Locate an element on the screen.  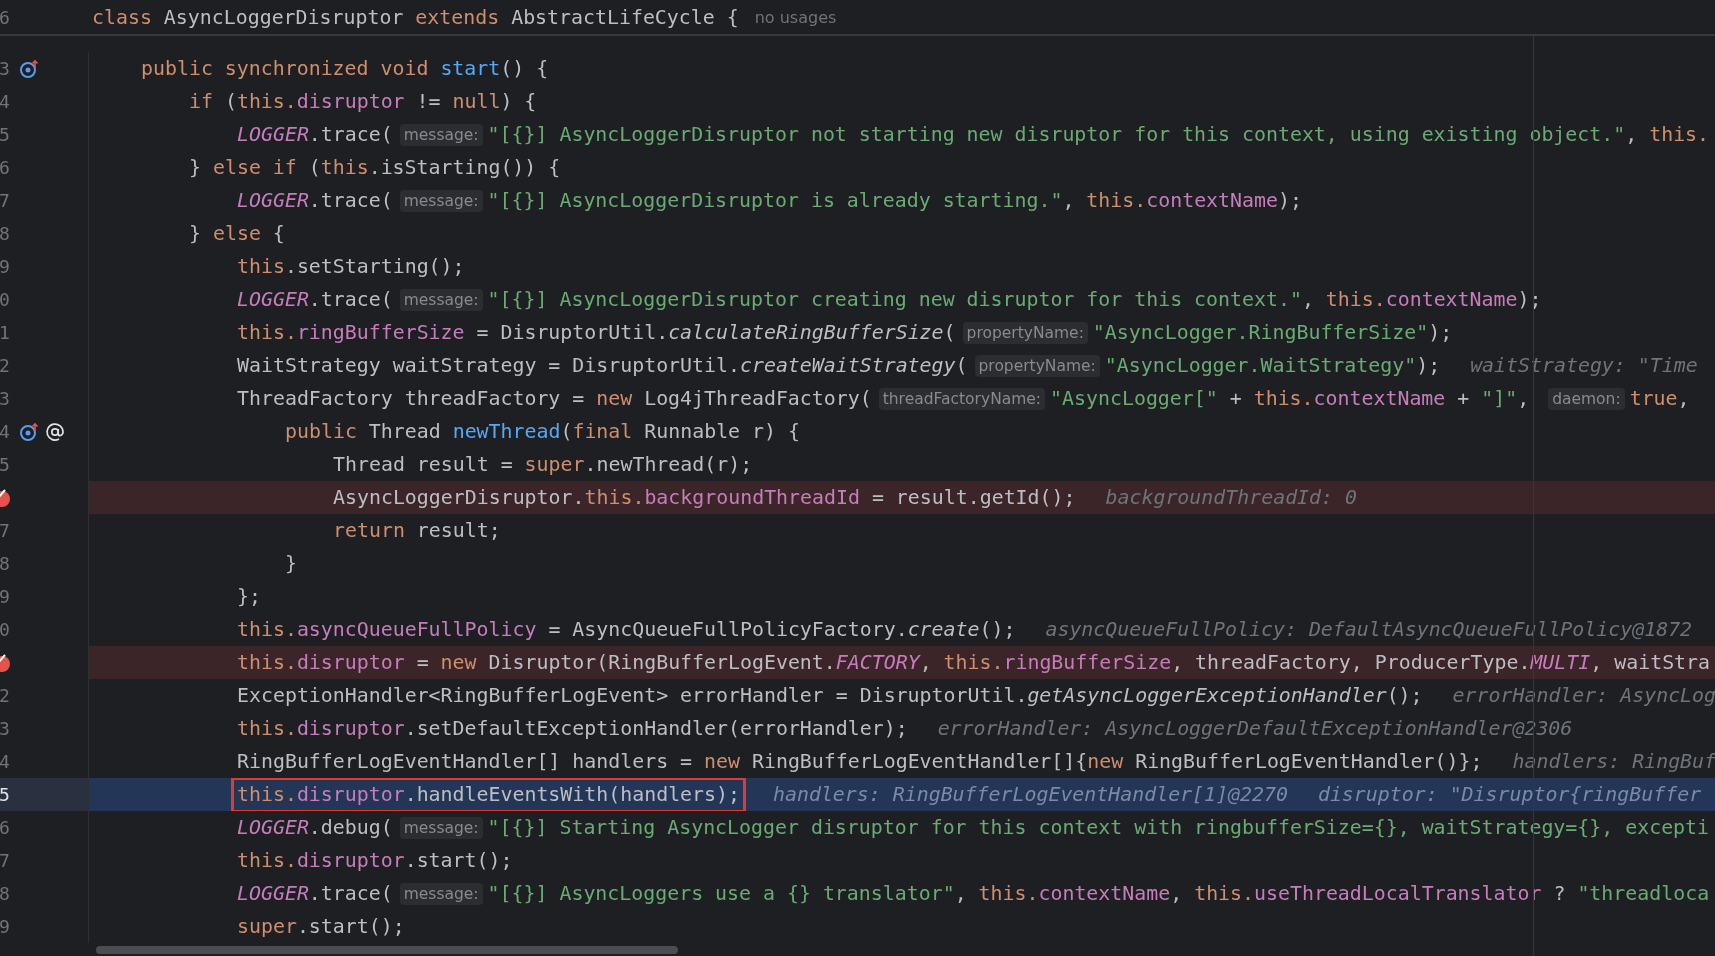
inline-debug-value: errorHandler: AsyncLog is located at coordinates (1583, 695).